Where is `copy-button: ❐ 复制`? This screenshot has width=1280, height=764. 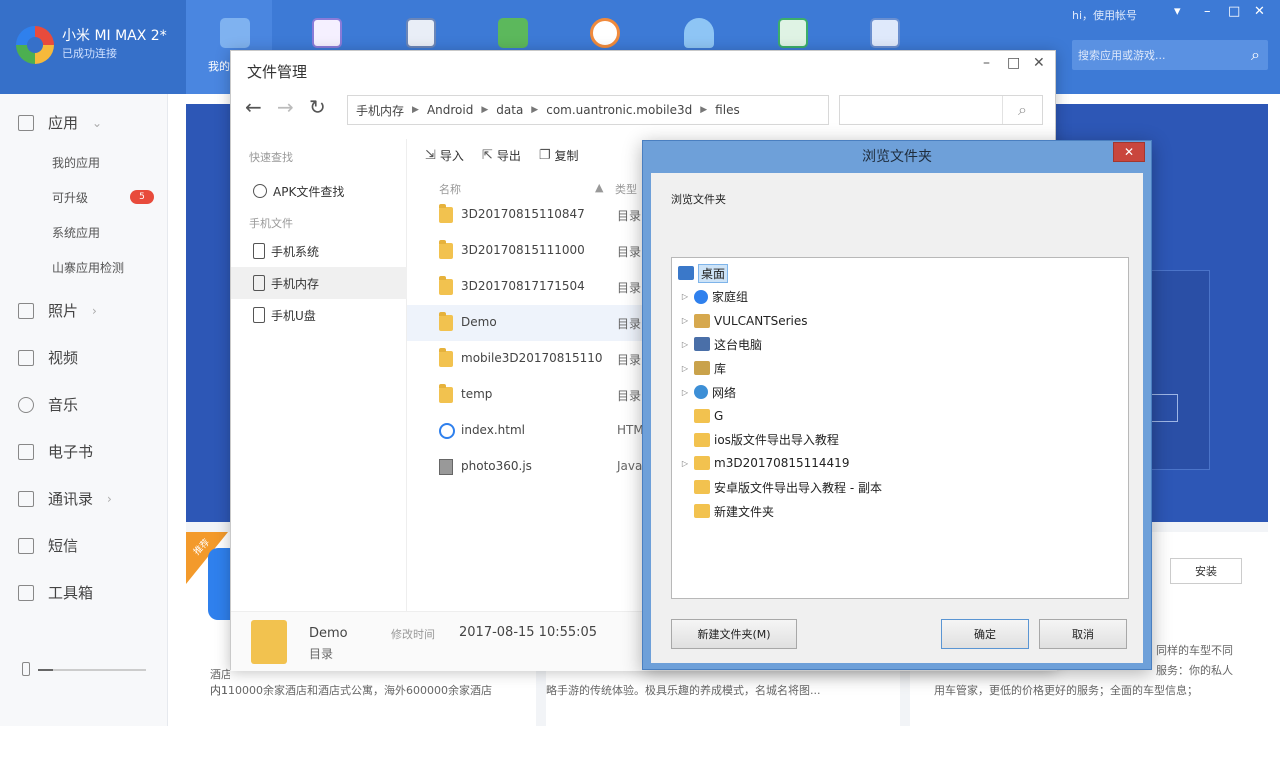
copy-button: ❐ 复制 is located at coordinates (559, 155).